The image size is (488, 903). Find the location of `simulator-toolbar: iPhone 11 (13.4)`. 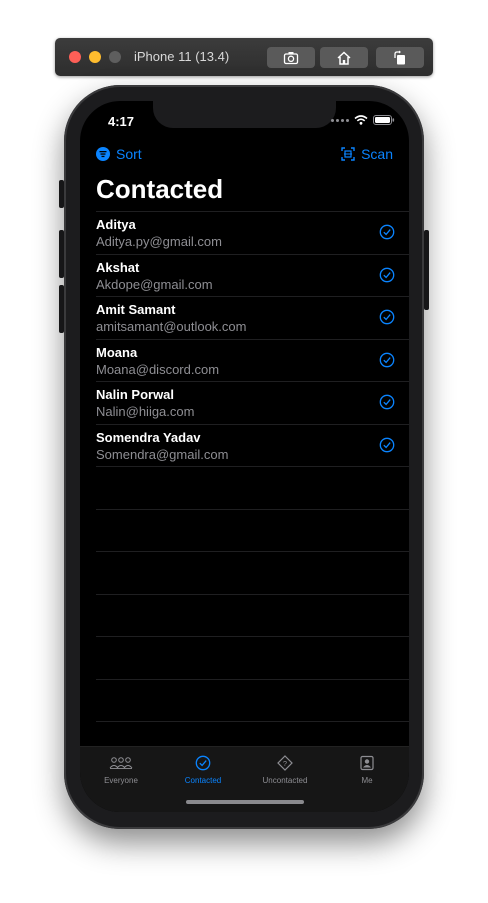

simulator-toolbar: iPhone 11 (13.4) is located at coordinates (244, 57).